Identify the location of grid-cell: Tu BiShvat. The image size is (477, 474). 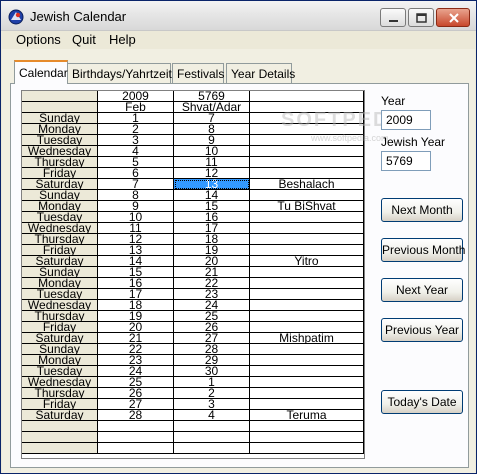
(307, 206).